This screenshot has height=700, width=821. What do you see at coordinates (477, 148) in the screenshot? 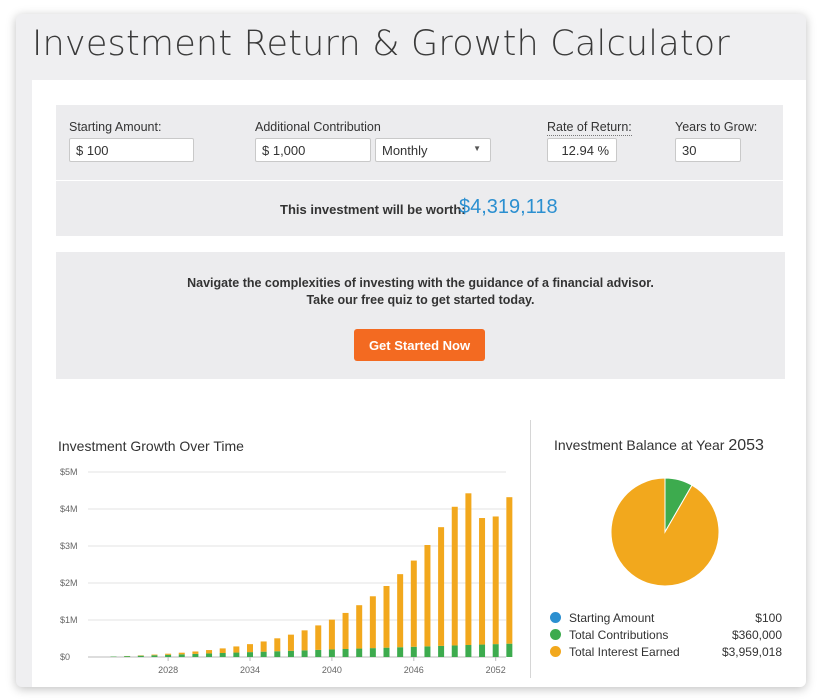
I see `chevron-down-icon: ▼` at bounding box center [477, 148].